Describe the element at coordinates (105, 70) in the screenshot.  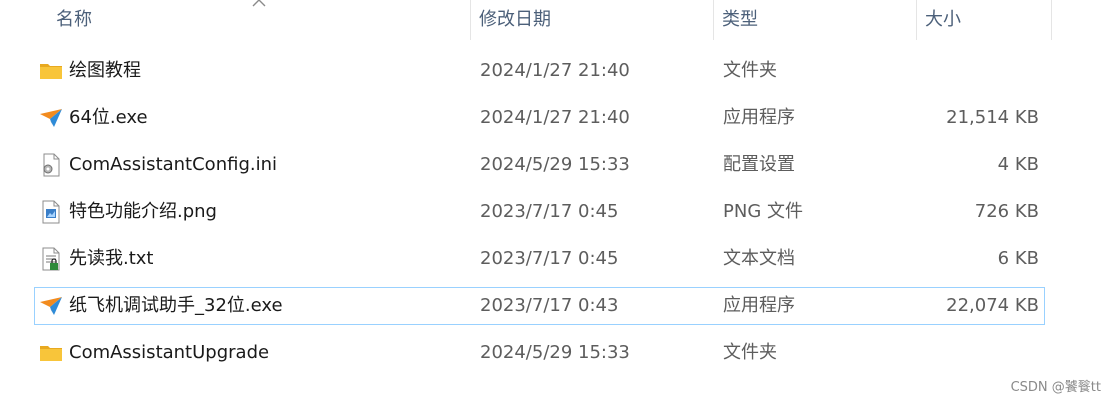
I see `file-name: 绘图教程` at that location.